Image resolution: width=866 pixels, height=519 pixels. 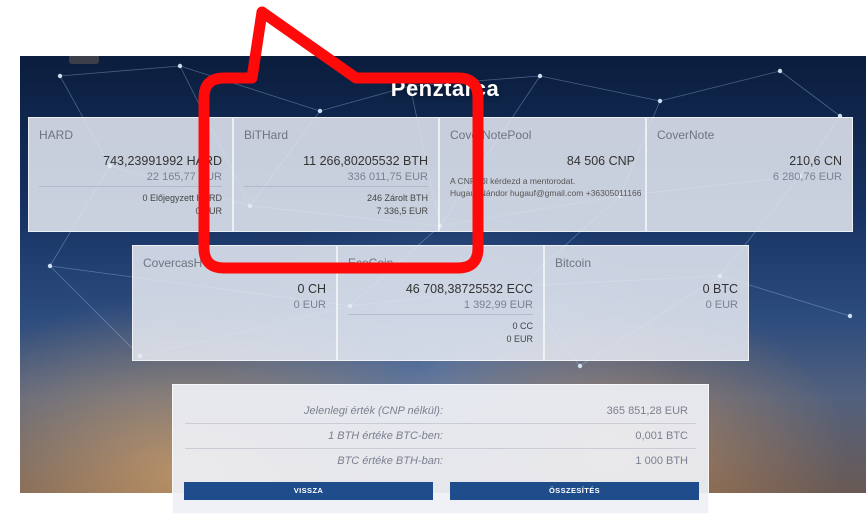 I want to click on summary-value-btc-in-bth: 1 000 BTH, so click(x=661, y=461).